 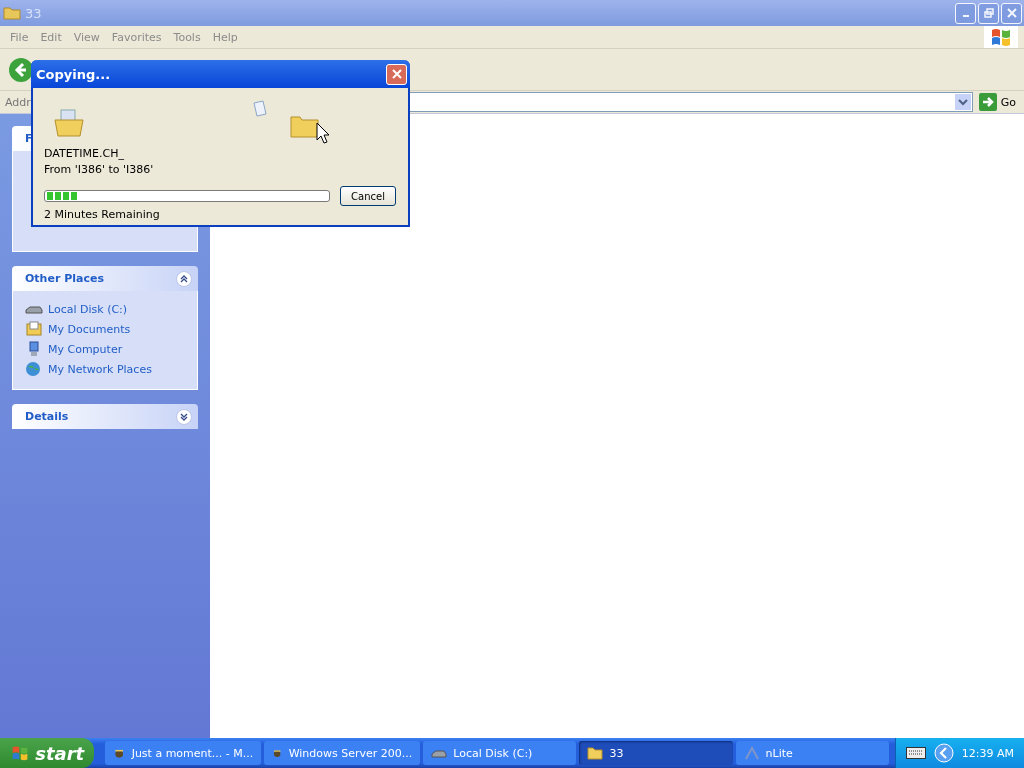 What do you see at coordinates (86, 37) in the screenshot?
I see `menu-item: View` at bounding box center [86, 37].